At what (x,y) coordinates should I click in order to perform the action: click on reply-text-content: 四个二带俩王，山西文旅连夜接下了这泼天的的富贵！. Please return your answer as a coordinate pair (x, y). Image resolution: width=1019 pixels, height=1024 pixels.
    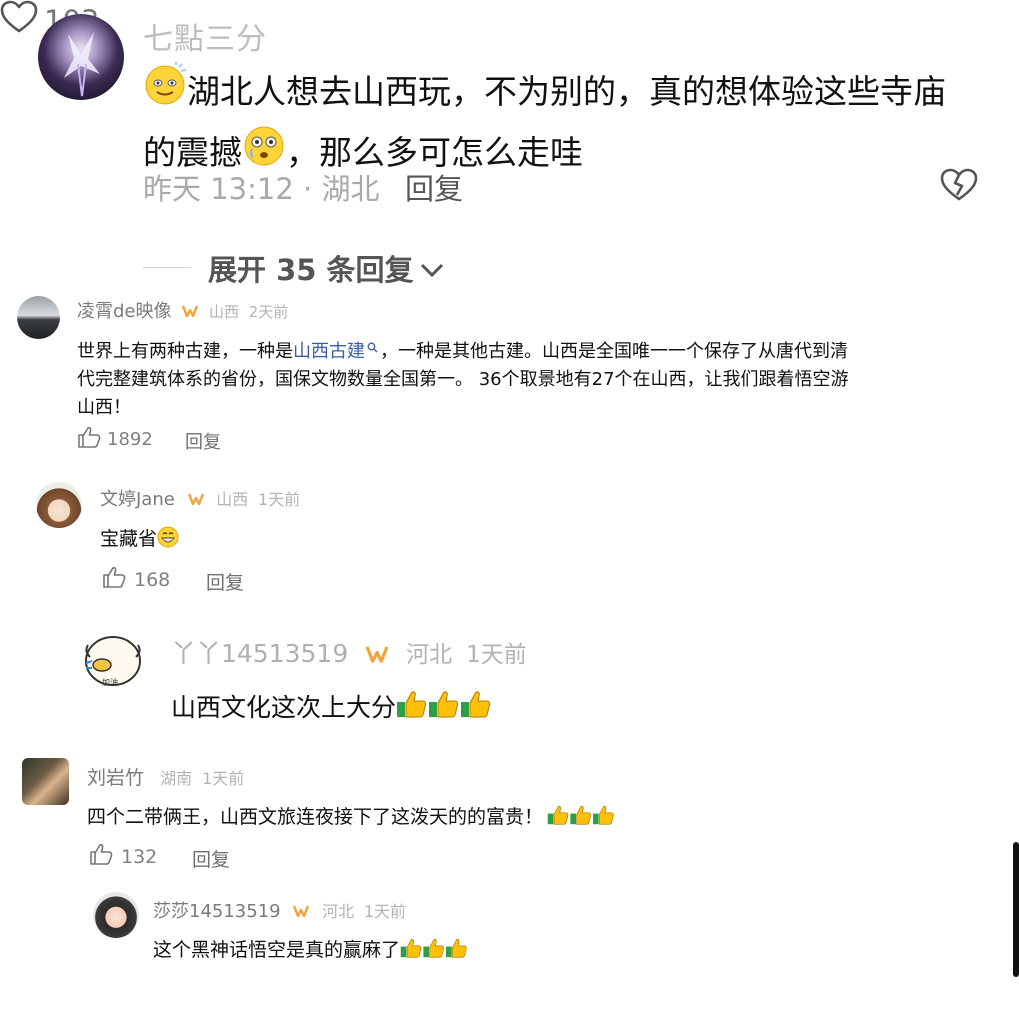
    Looking at the image, I should click on (315, 817).